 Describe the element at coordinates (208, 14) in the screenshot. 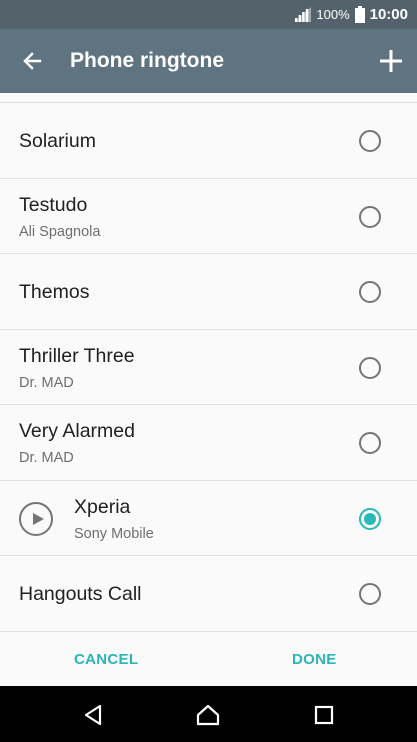

I see `status-bar: 100% 10:00` at that location.